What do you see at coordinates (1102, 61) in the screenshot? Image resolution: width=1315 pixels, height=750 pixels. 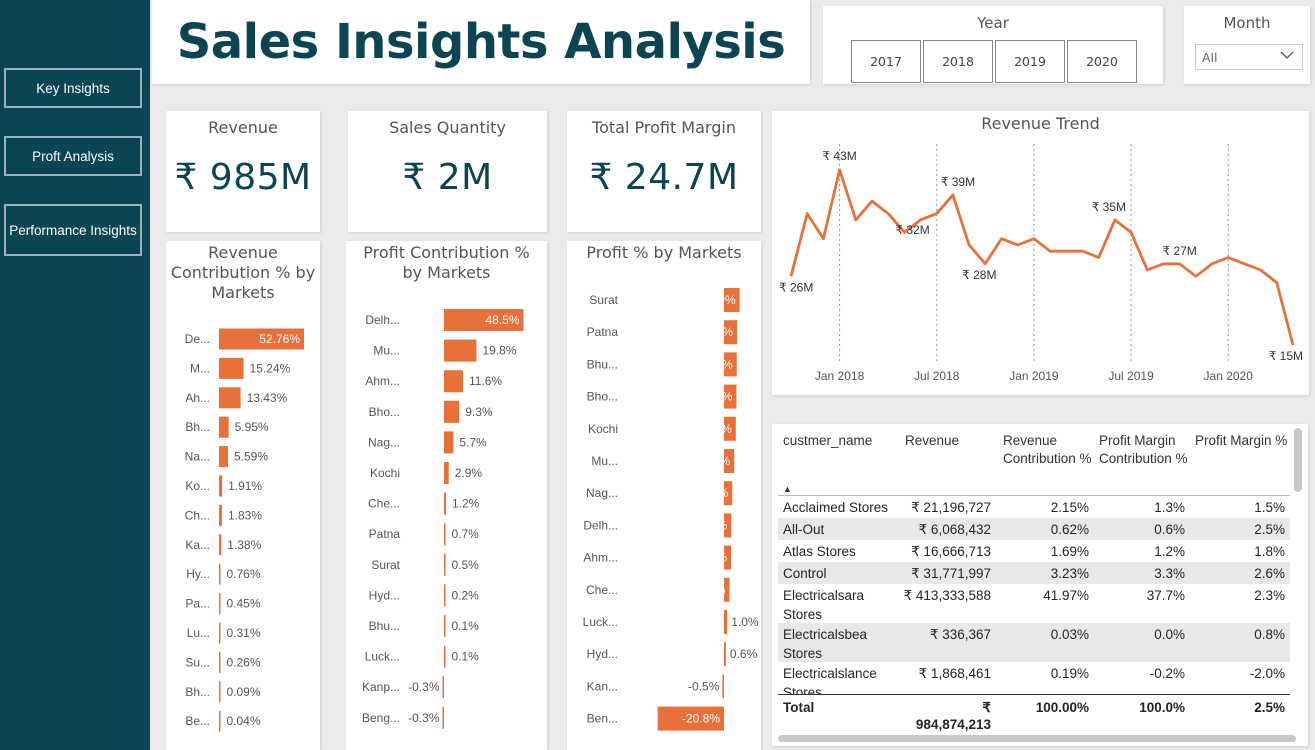 I see `year-2020-button: 2020` at bounding box center [1102, 61].